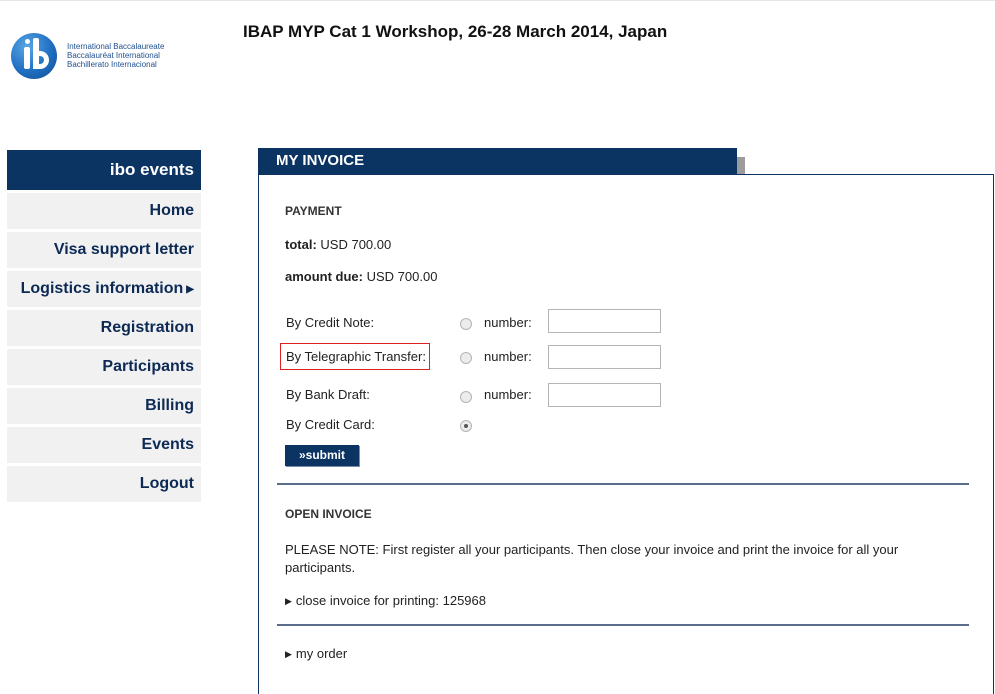  I want to click on close-invoice-link: ▶ close invoice for printing: 125968, so click(385, 600).